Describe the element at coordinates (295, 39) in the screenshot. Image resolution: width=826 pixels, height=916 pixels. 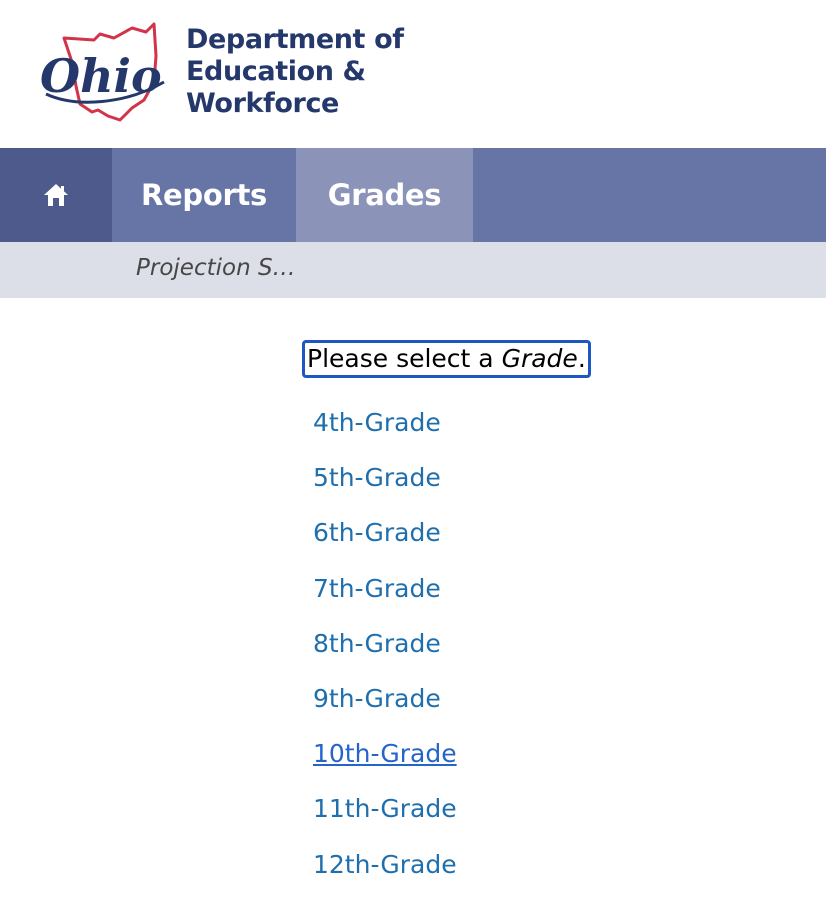
I see `org-name-line-1: Department of` at that location.